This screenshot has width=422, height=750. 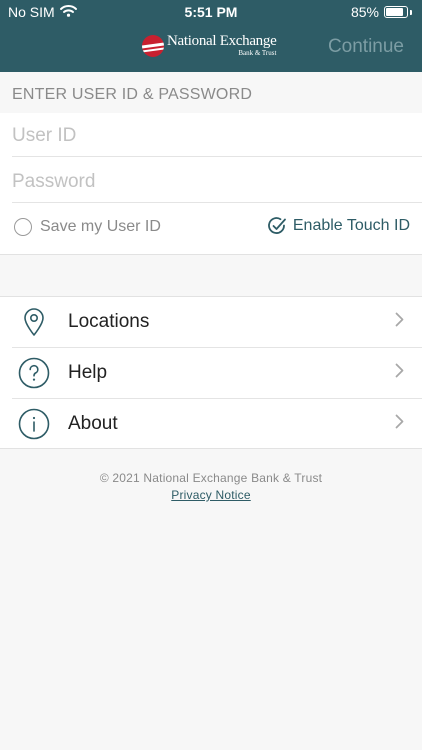 I want to click on battery-cap, so click(x=411, y=12).